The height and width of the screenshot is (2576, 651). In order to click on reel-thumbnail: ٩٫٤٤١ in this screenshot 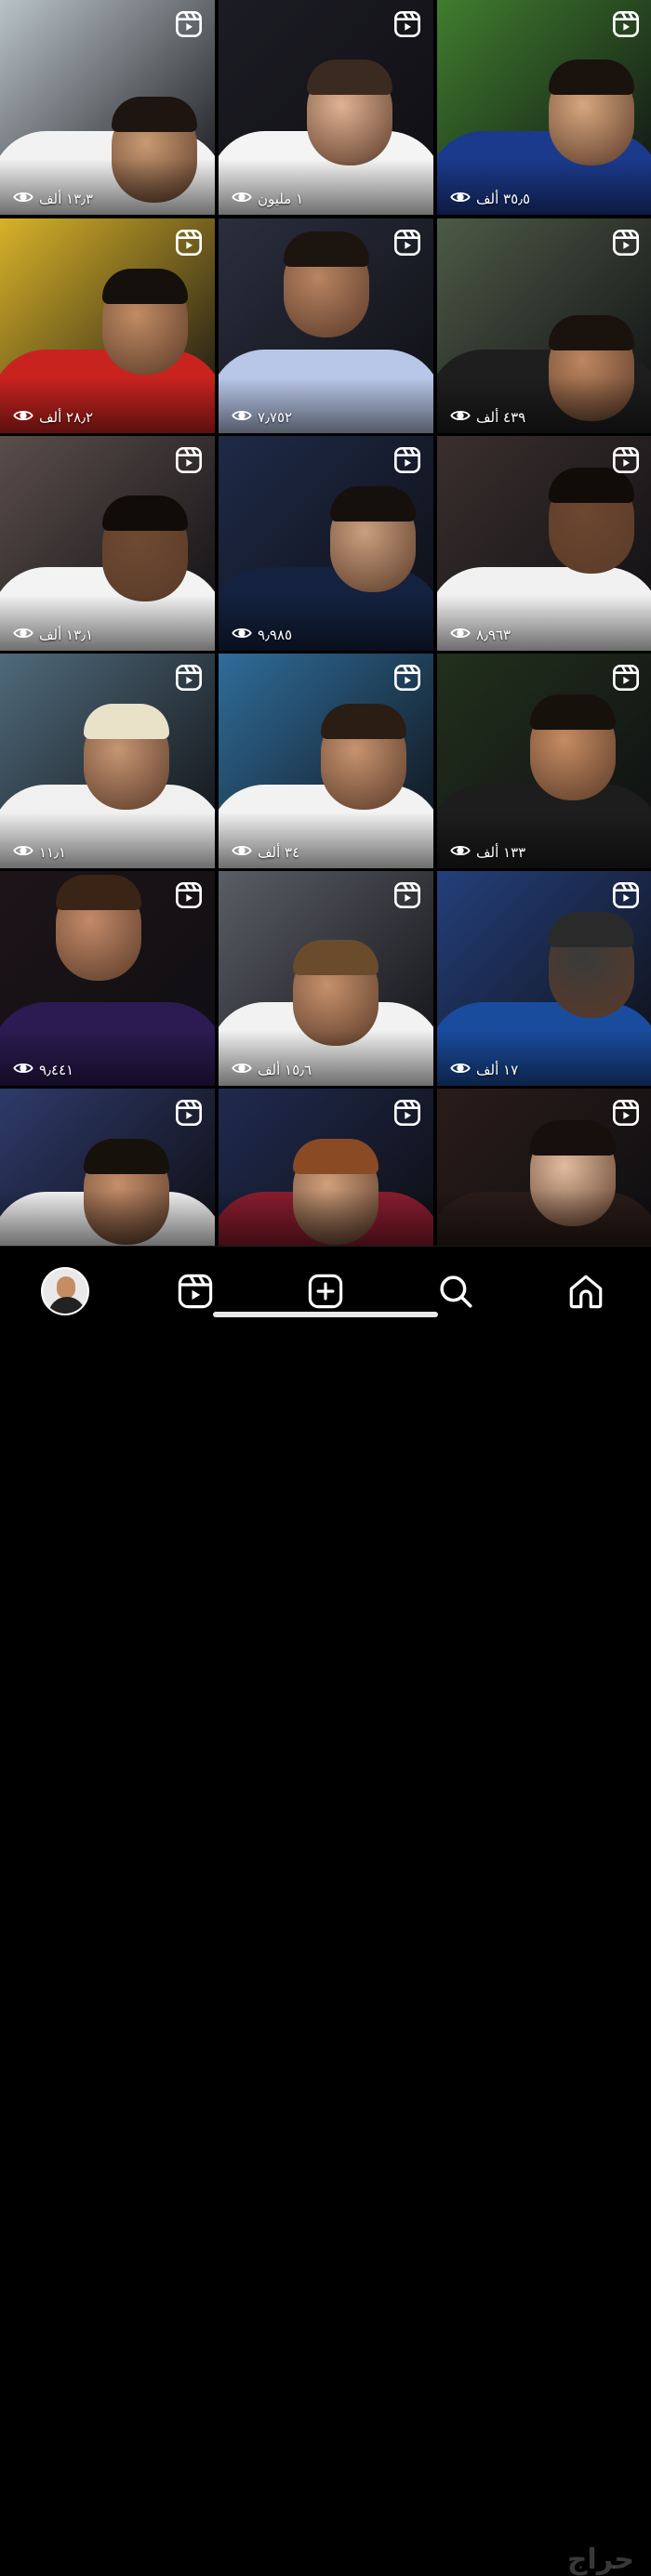, I will do `click(107, 979)`.